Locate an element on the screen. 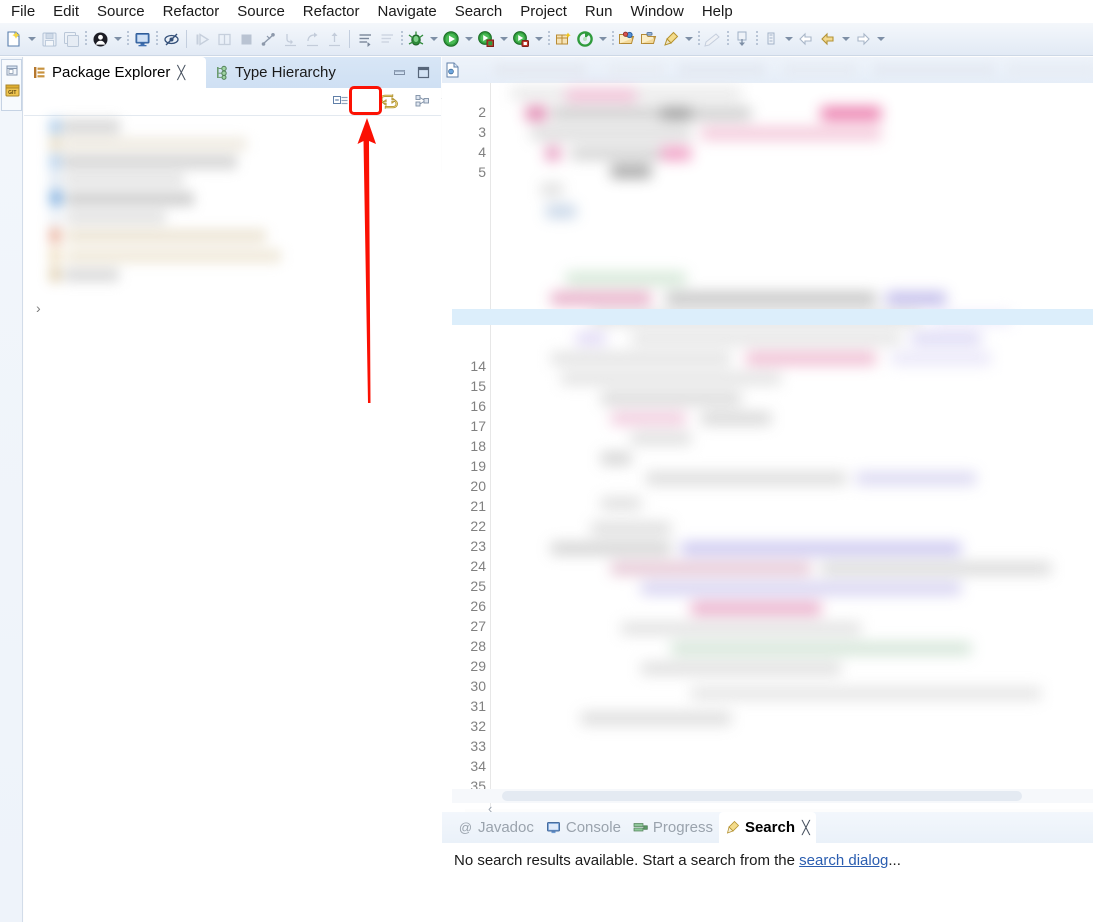  forward-icon is located at coordinates (828, 39).